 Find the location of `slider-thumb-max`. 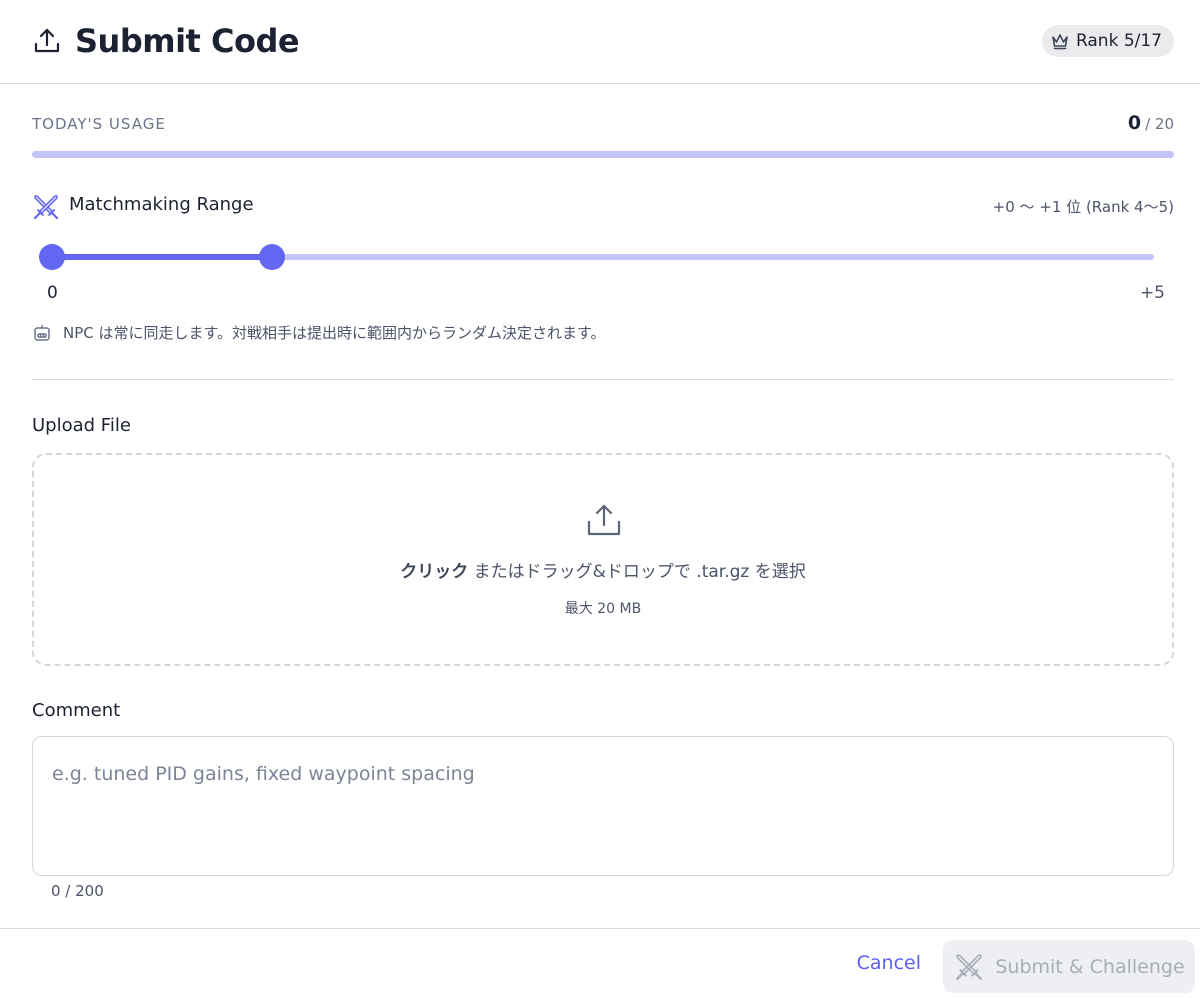

slider-thumb-max is located at coordinates (272, 257).